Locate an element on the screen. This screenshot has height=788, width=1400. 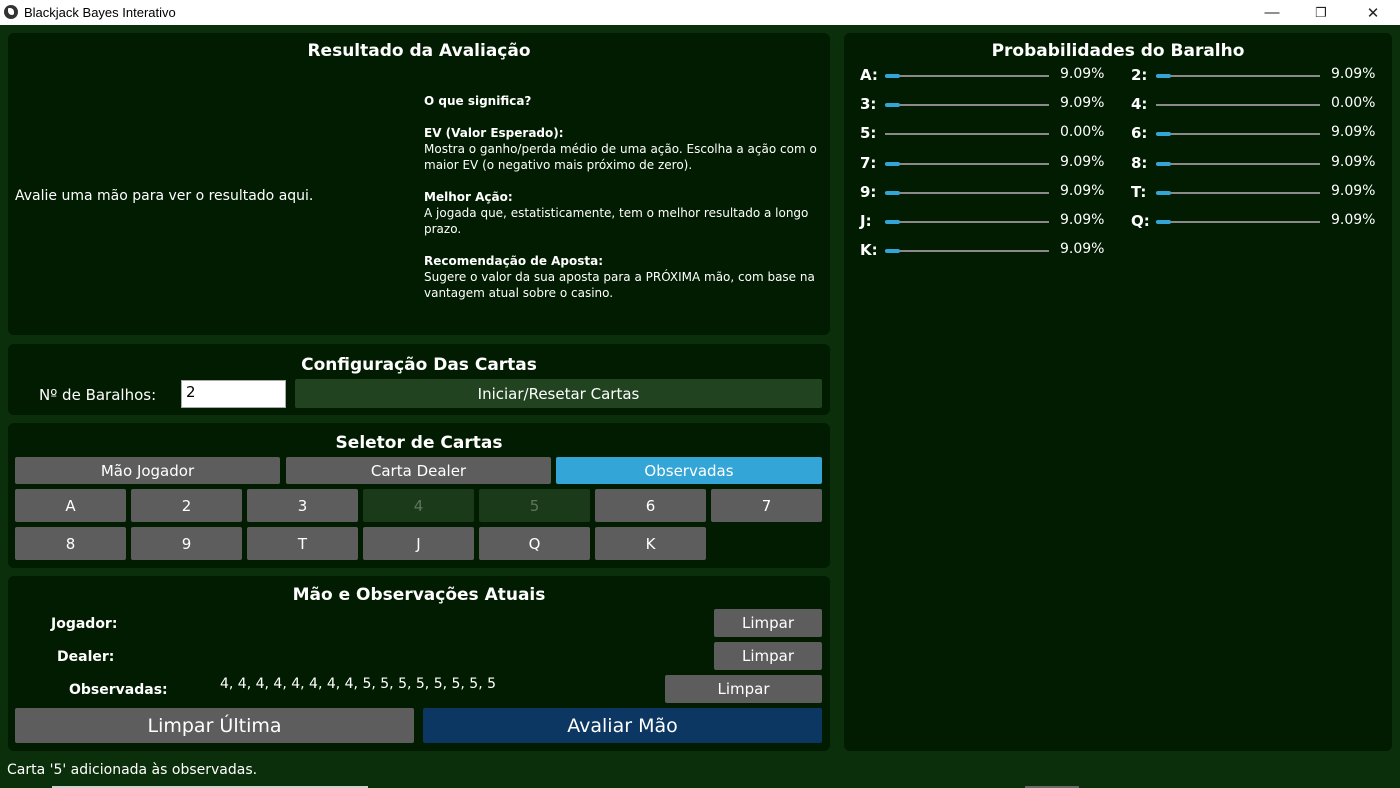
probability-row: 8: 9.09% is located at coordinates (1261, 164).